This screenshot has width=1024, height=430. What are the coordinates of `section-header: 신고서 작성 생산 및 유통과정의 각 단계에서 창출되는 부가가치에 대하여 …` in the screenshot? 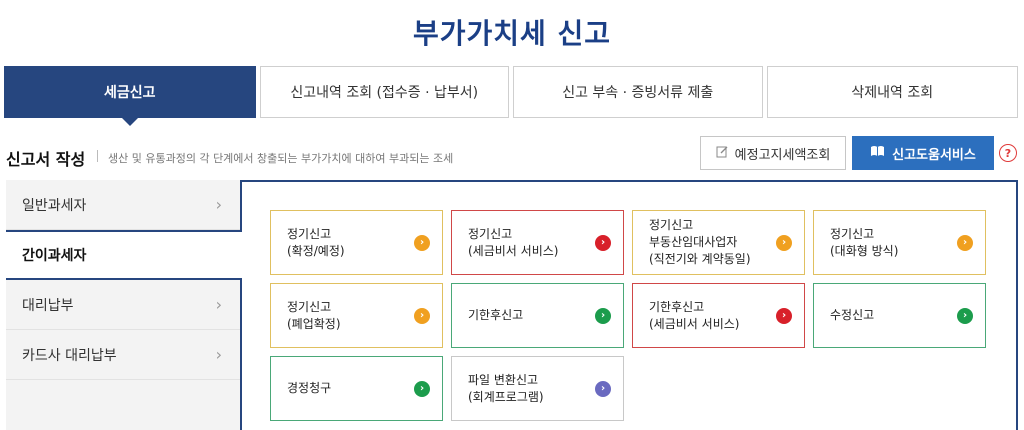 It's located at (512, 154).